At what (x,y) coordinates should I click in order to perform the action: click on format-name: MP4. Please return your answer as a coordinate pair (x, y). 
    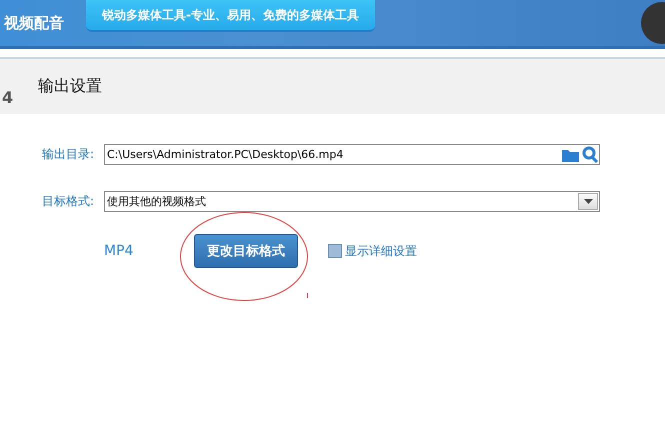
    Looking at the image, I should click on (119, 251).